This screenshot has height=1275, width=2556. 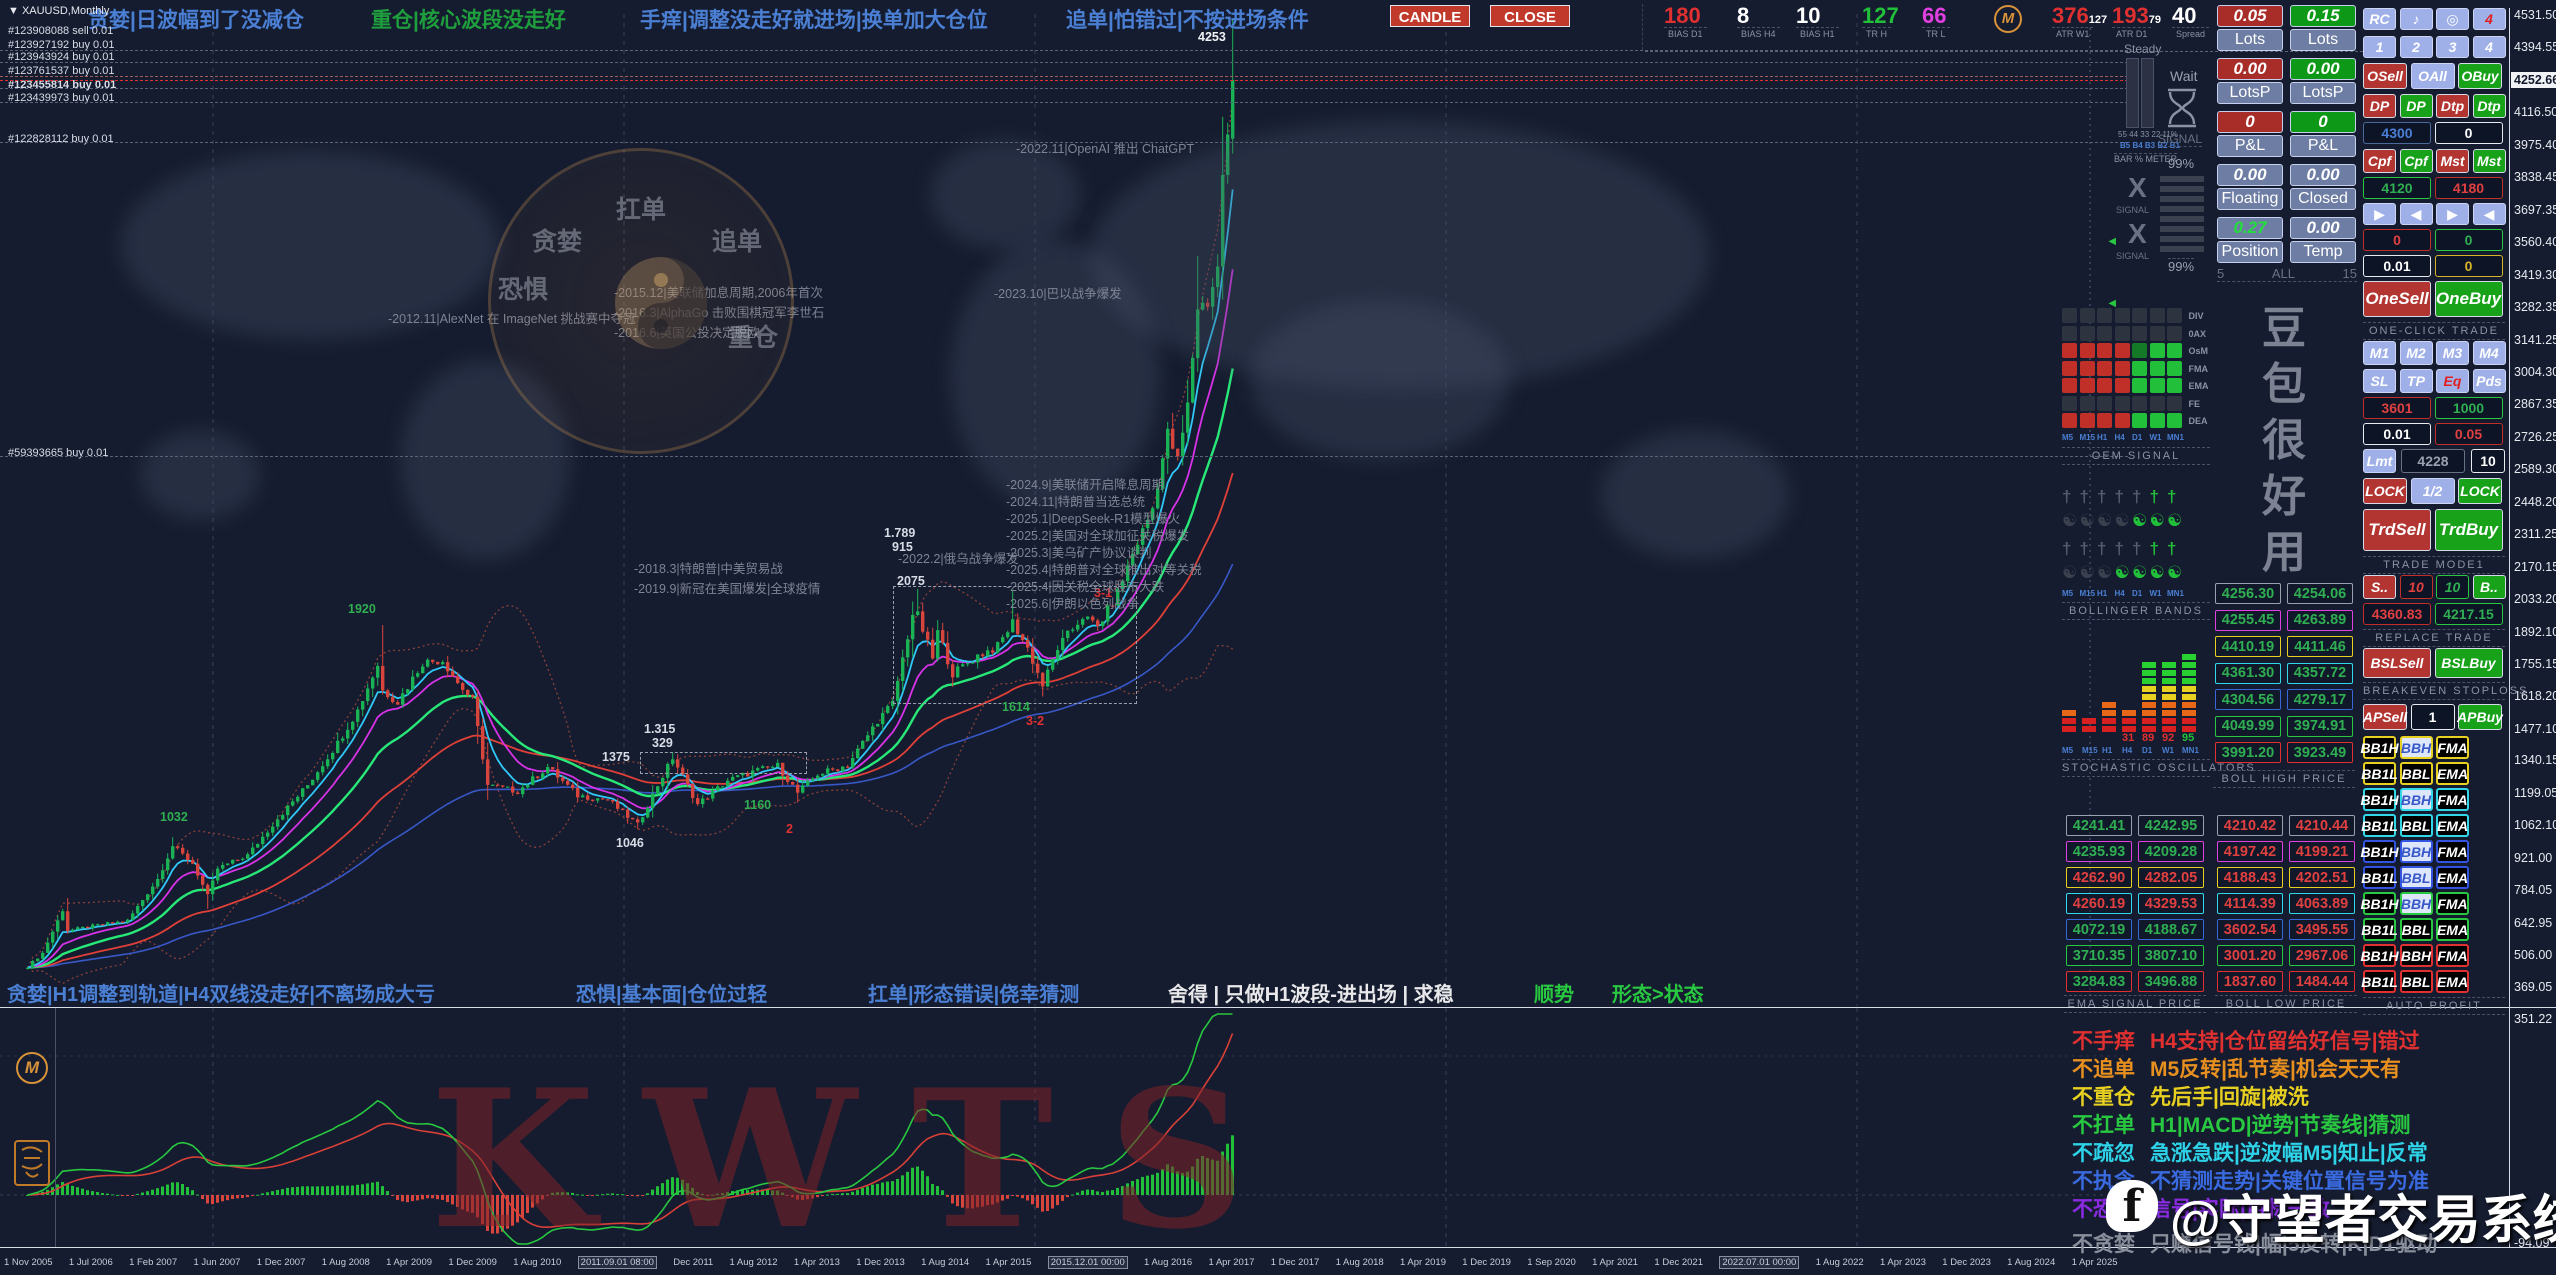 What do you see at coordinates (2379, 773) in the screenshot?
I see `bb1l-27-0: BB1L` at bounding box center [2379, 773].